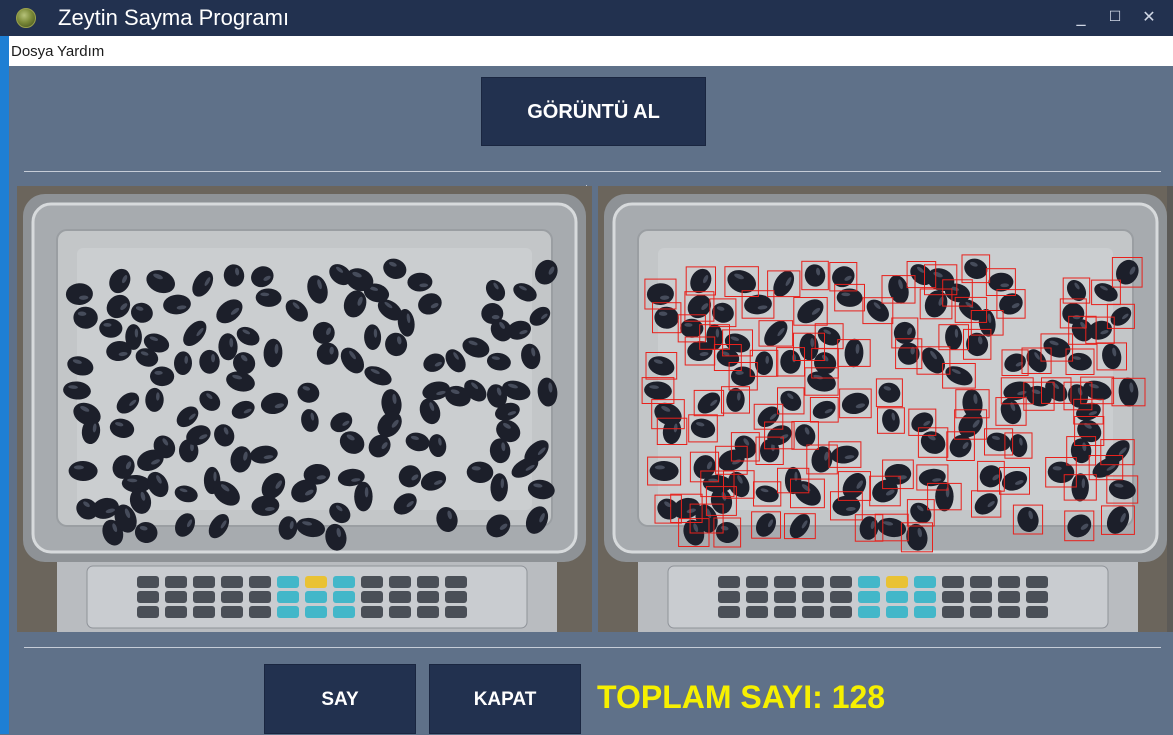 The image size is (1173, 735). I want to click on minimize-button: _, so click(1081, 17).